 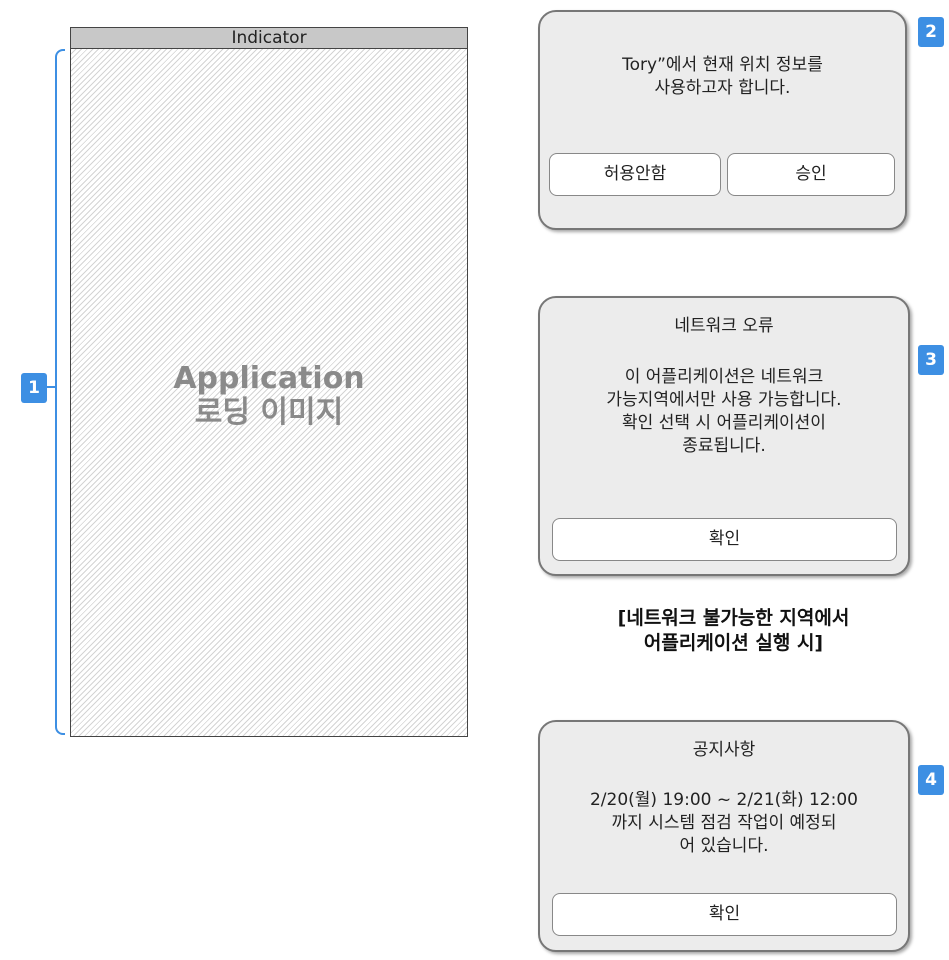 What do you see at coordinates (722, 65) in the screenshot?
I see `message-line: Tory”에서 현재 위치 정보를` at bounding box center [722, 65].